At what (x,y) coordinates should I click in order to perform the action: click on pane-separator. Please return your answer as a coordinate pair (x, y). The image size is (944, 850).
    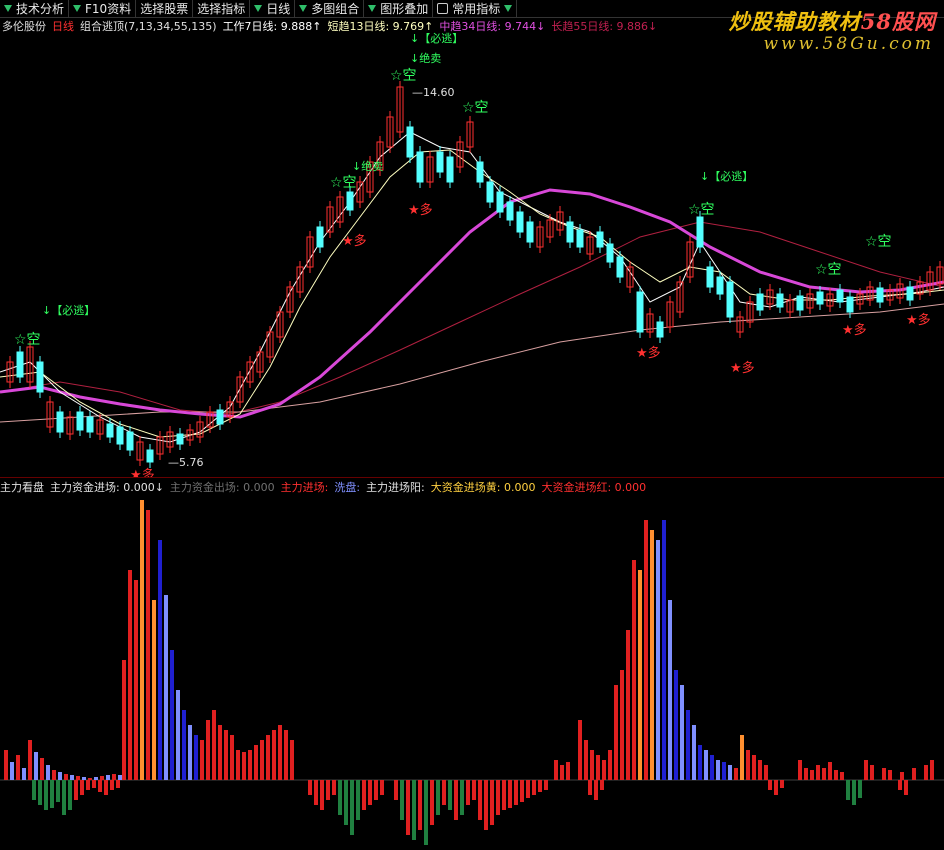
    Looking at the image, I should click on (472, 477).